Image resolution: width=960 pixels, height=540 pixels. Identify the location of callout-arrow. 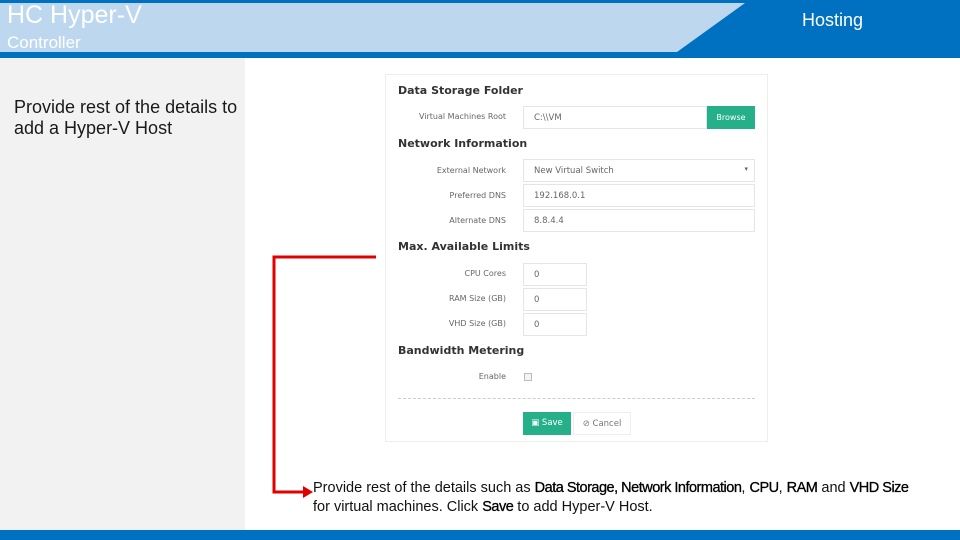
(324, 376).